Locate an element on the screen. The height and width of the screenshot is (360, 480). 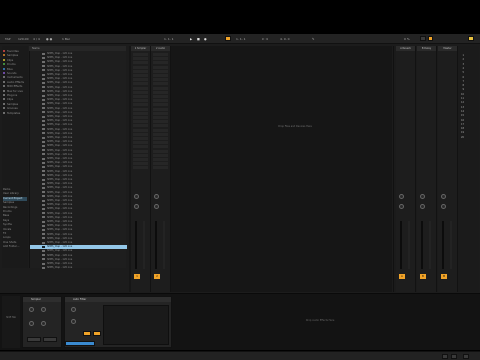
track-activator-button: 2 is located at coordinates (157, 276).